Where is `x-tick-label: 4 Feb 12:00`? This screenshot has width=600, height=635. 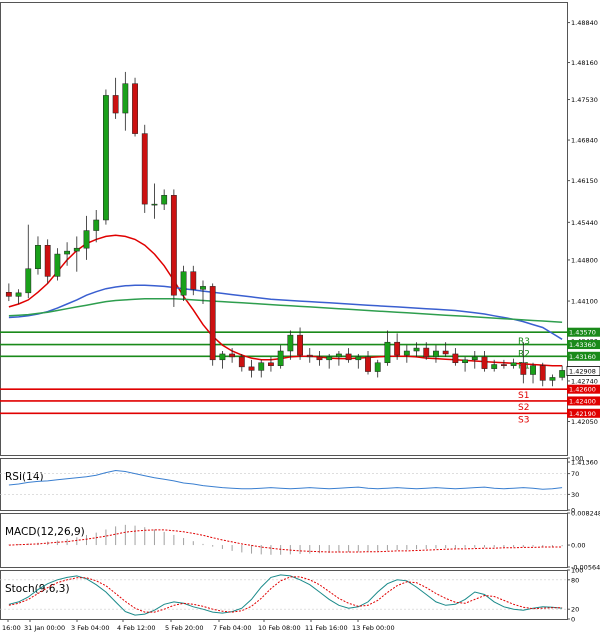 x-tick-label: 4 Feb 12:00 is located at coordinates (136, 628).